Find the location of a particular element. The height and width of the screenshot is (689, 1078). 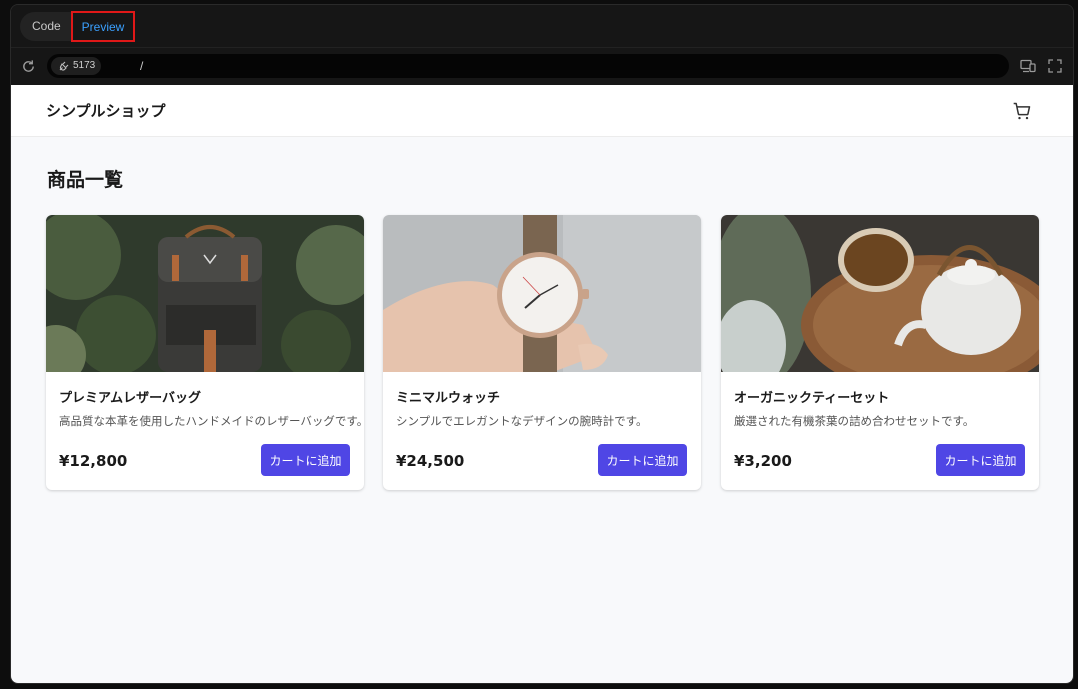

product-description: 厳選された有機茶葉の詰め合わせセットです。 is located at coordinates (854, 421).